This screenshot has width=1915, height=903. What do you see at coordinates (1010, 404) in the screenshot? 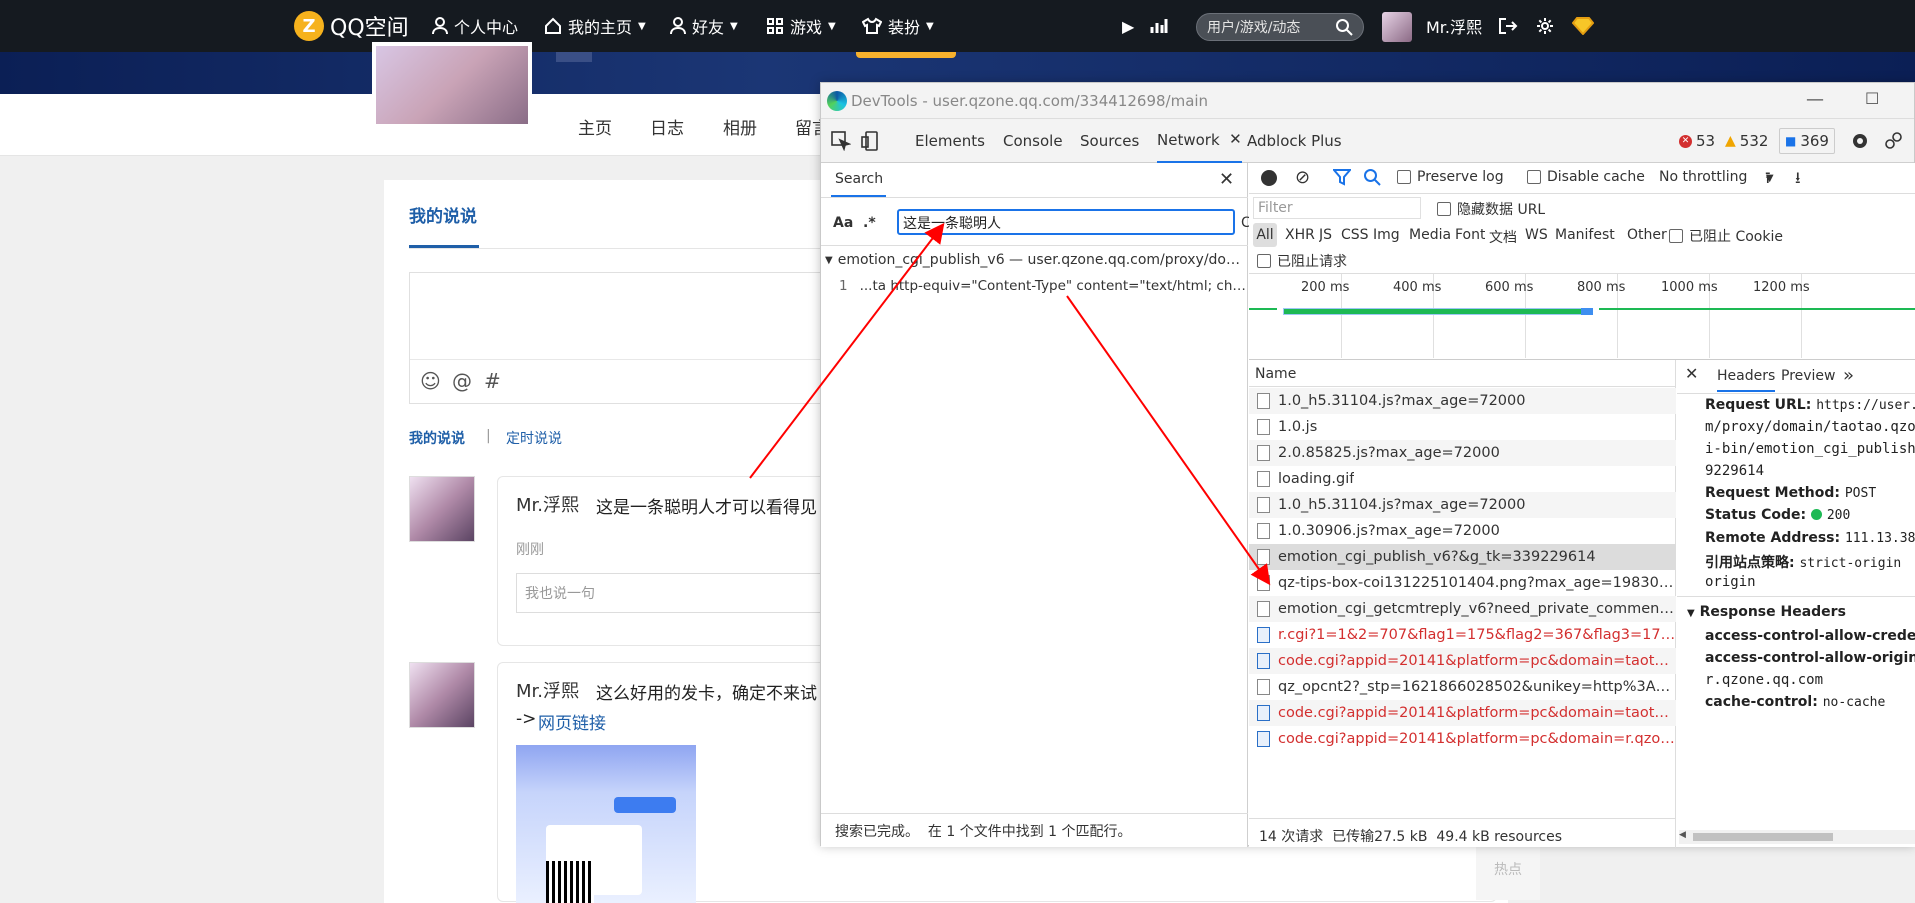
I see `annotation-arrows` at bounding box center [1010, 404].